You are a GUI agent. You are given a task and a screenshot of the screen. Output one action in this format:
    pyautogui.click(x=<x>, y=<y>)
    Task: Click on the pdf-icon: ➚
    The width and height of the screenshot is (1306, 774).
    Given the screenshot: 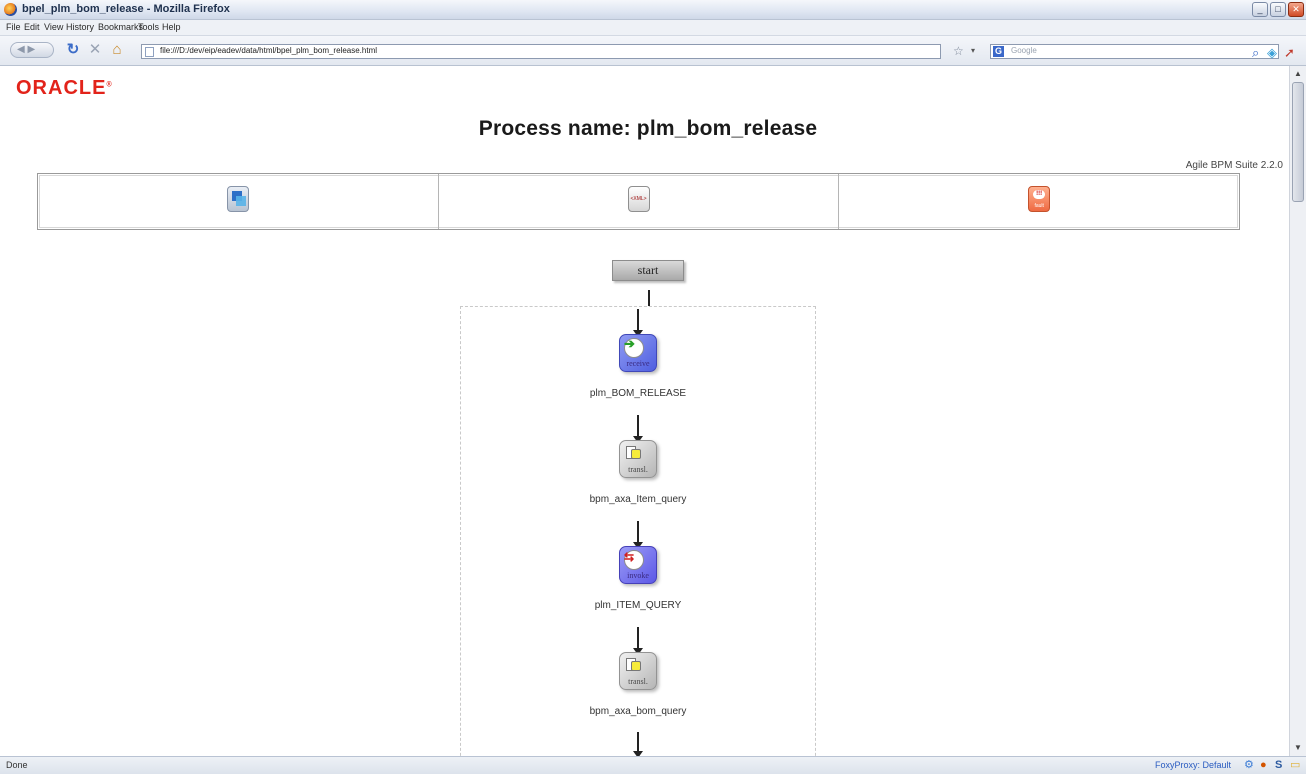 What is the action you would take?
    pyautogui.click(x=1289, y=53)
    